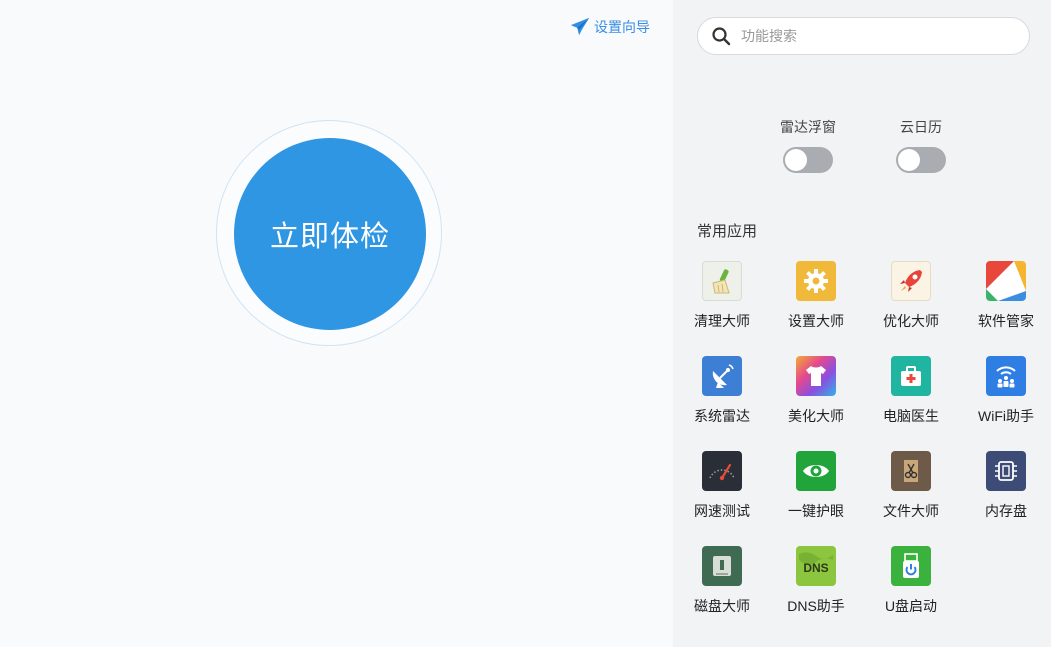  What do you see at coordinates (911, 416) in the screenshot?
I see `app-label: 电脑医生` at bounding box center [911, 416].